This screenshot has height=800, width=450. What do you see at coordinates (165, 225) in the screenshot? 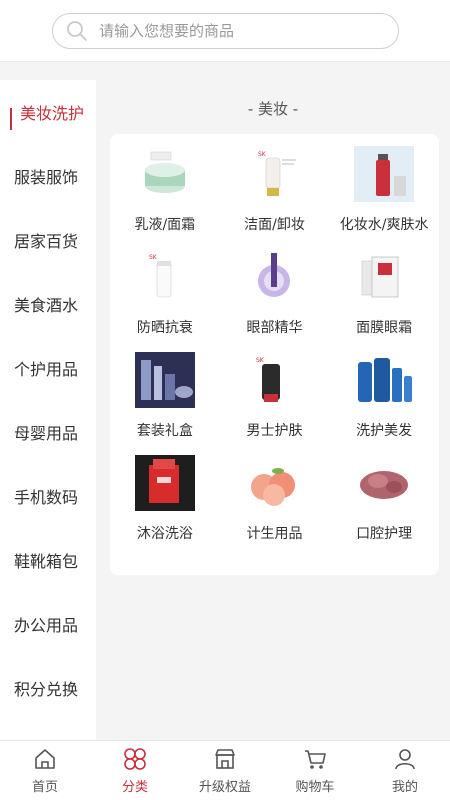
I see `subcategory-label: 乳液/面霜` at bounding box center [165, 225].